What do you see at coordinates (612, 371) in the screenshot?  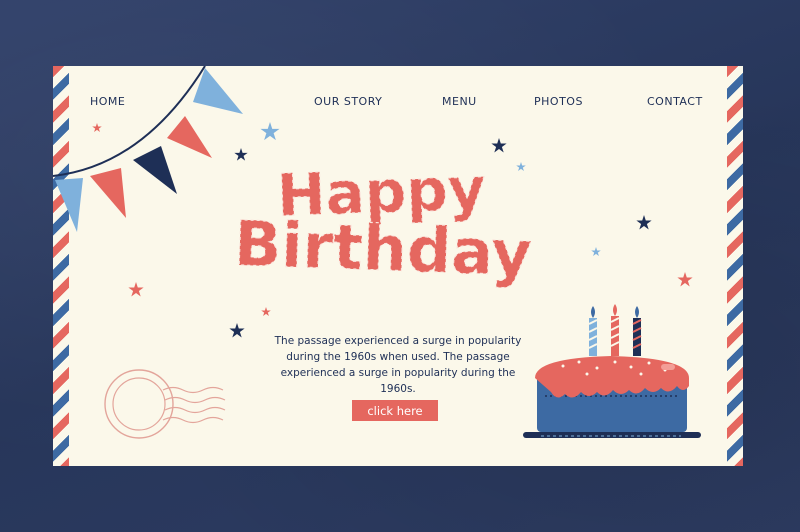 I see `birthday-cake-icon` at bounding box center [612, 371].